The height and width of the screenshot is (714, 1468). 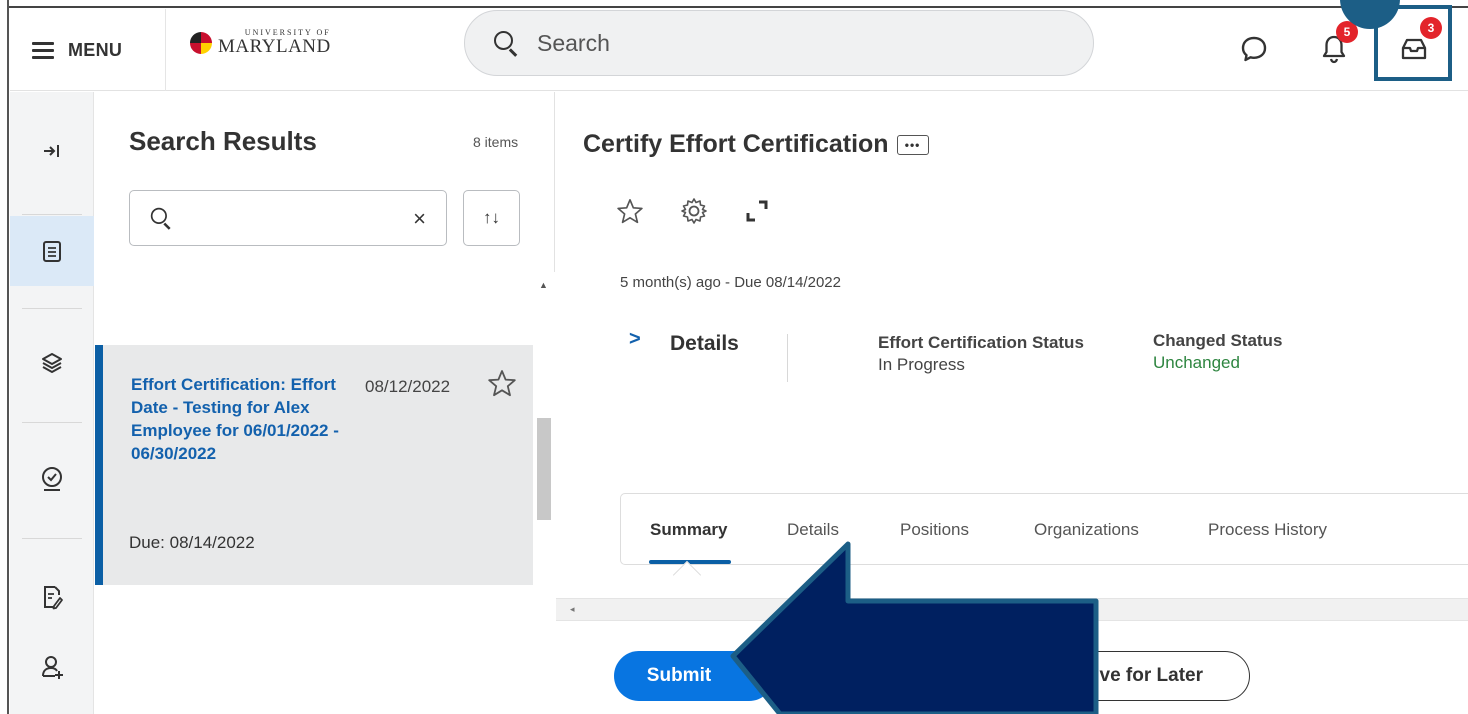 What do you see at coordinates (1012, 667) in the screenshot?
I see `action-bar: Submit ve for Later` at bounding box center [1012, 667].